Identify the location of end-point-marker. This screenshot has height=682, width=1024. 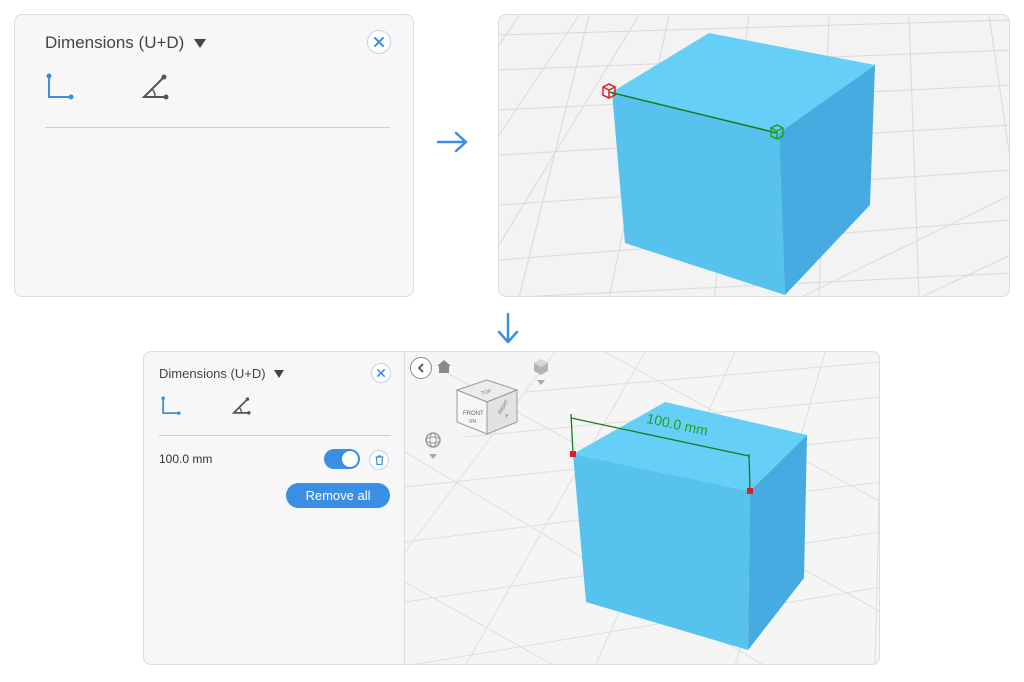
(750, 491).